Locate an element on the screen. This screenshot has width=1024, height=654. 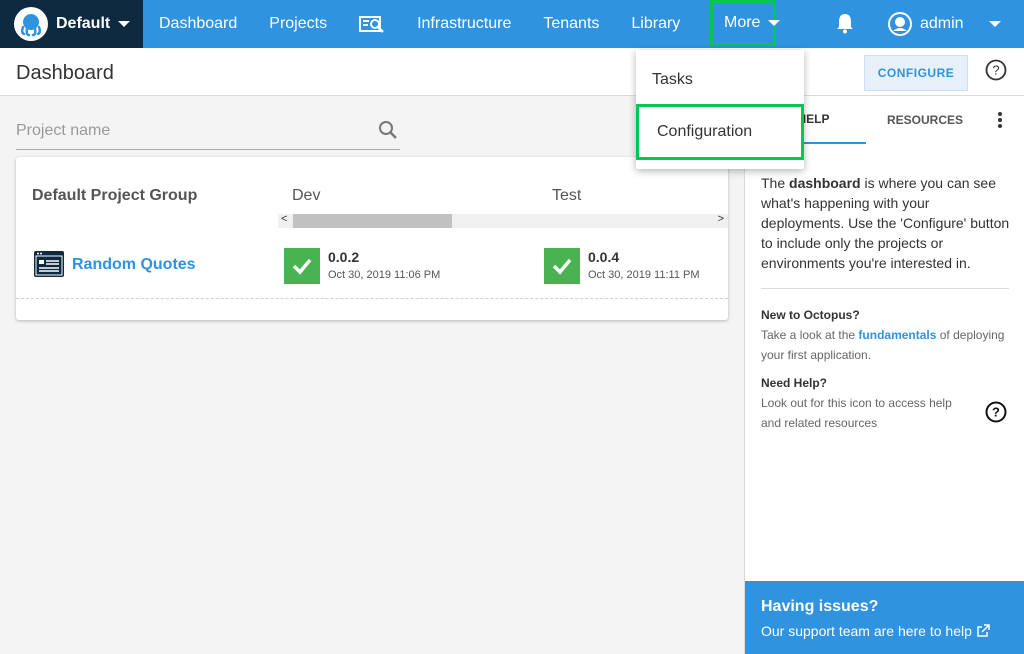
project-link-random-quotes: Random Quotes is located at coordinates (134, 265).